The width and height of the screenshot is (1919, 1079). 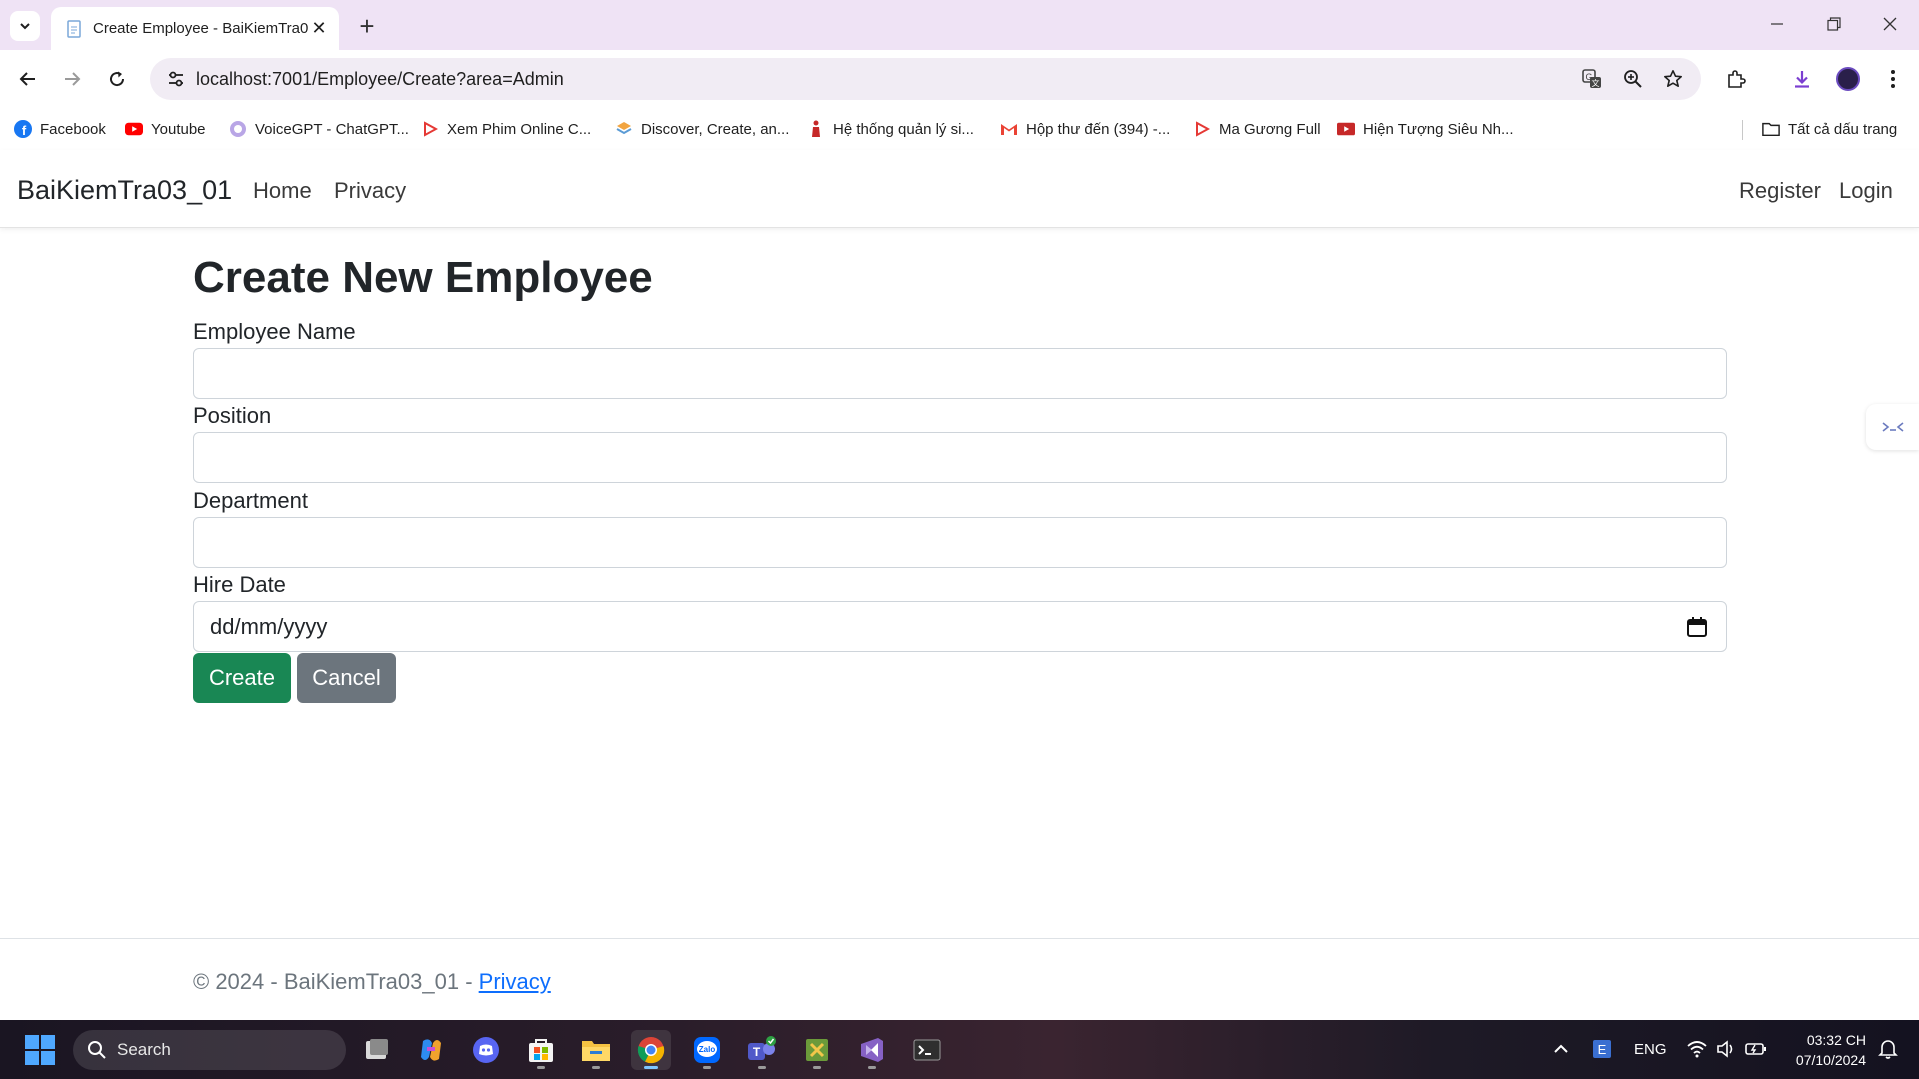 What do you see at coordinates (1866, 191) in the screenshot?
I see `nav-login-link: Login` at bounding box center [1866, 191].